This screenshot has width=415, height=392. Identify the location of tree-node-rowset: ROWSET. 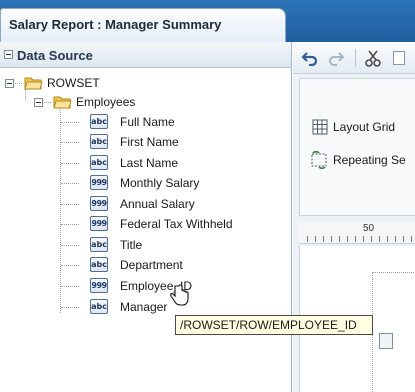
(73, 83).